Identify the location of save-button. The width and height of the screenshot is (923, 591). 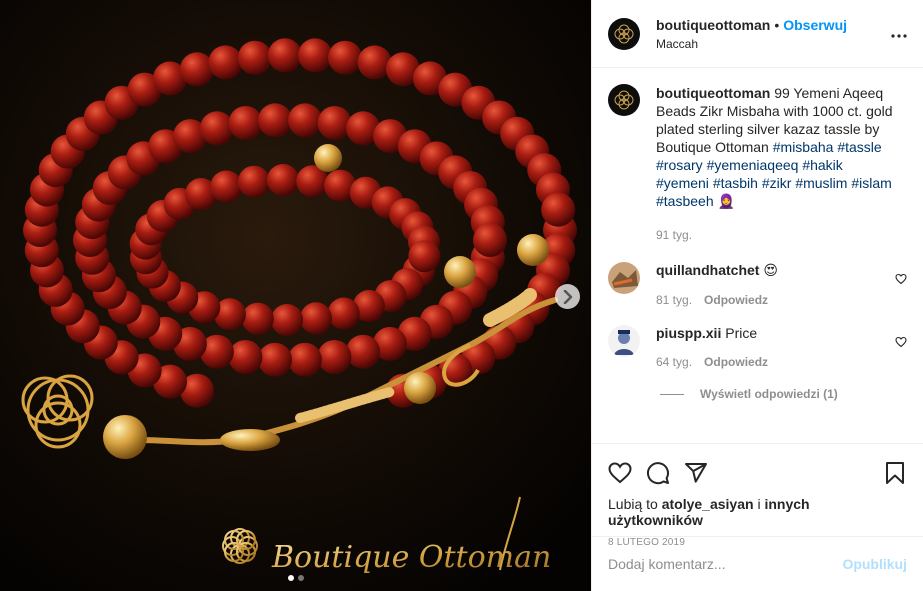
(895, 473).